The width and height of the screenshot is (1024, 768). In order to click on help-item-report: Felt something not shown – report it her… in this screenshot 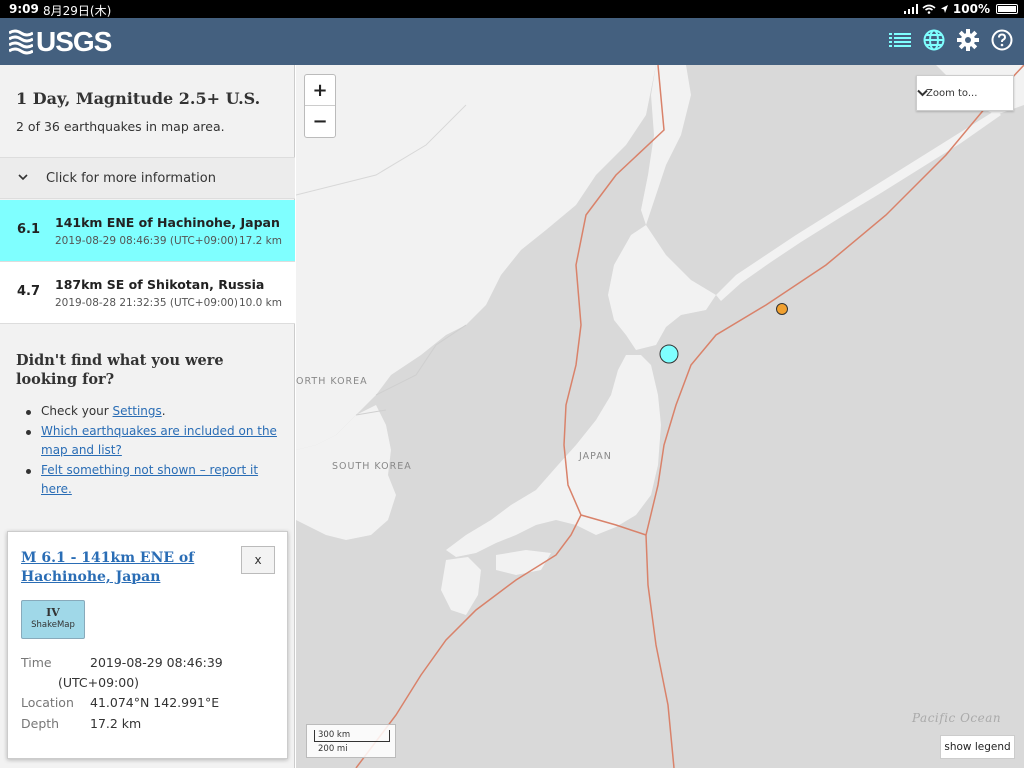, I will do `click(154, 480)`.